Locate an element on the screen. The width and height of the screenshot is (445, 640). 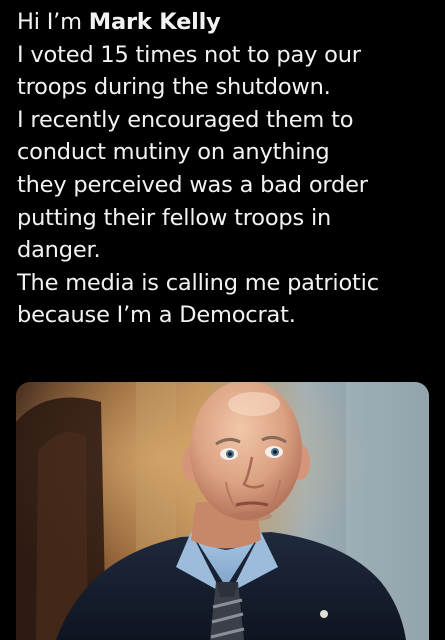
post-line: because I’m a Democrat. is located at coordinates (156, 315).